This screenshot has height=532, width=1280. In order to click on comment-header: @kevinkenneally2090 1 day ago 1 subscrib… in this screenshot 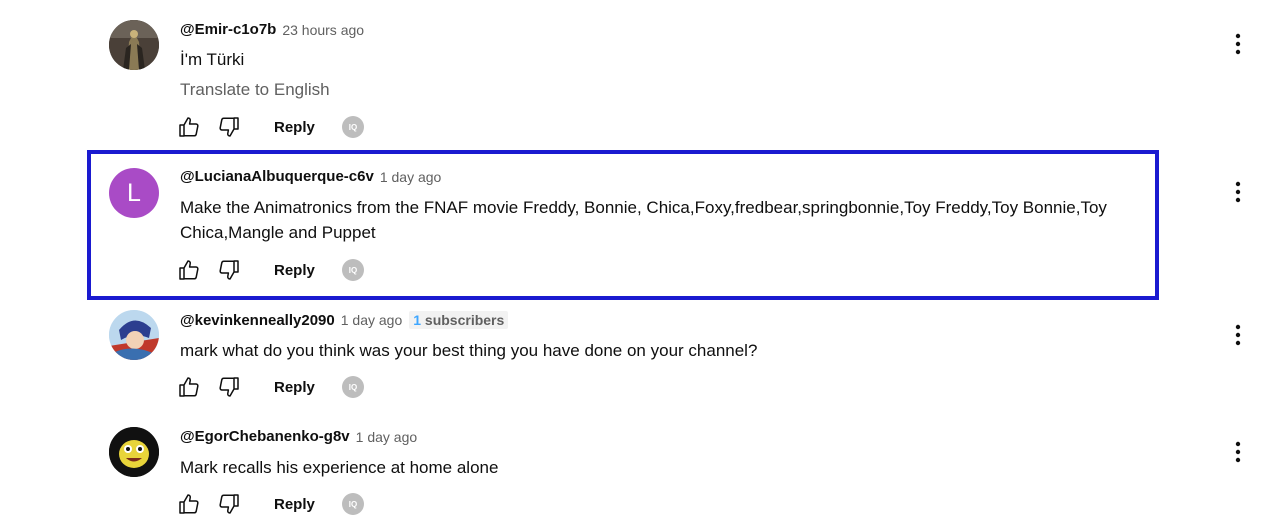, I will do `click(344, 320)`.